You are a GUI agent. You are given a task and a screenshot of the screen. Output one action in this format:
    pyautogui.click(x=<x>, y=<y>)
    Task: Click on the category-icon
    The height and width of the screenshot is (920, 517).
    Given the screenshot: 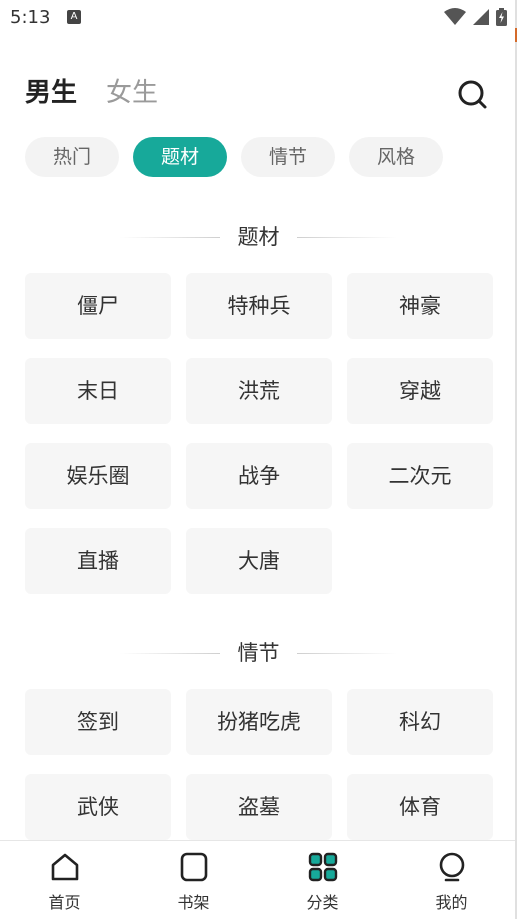 What is the action you would take?
    pyautogui.click(x=323, y=867)
    